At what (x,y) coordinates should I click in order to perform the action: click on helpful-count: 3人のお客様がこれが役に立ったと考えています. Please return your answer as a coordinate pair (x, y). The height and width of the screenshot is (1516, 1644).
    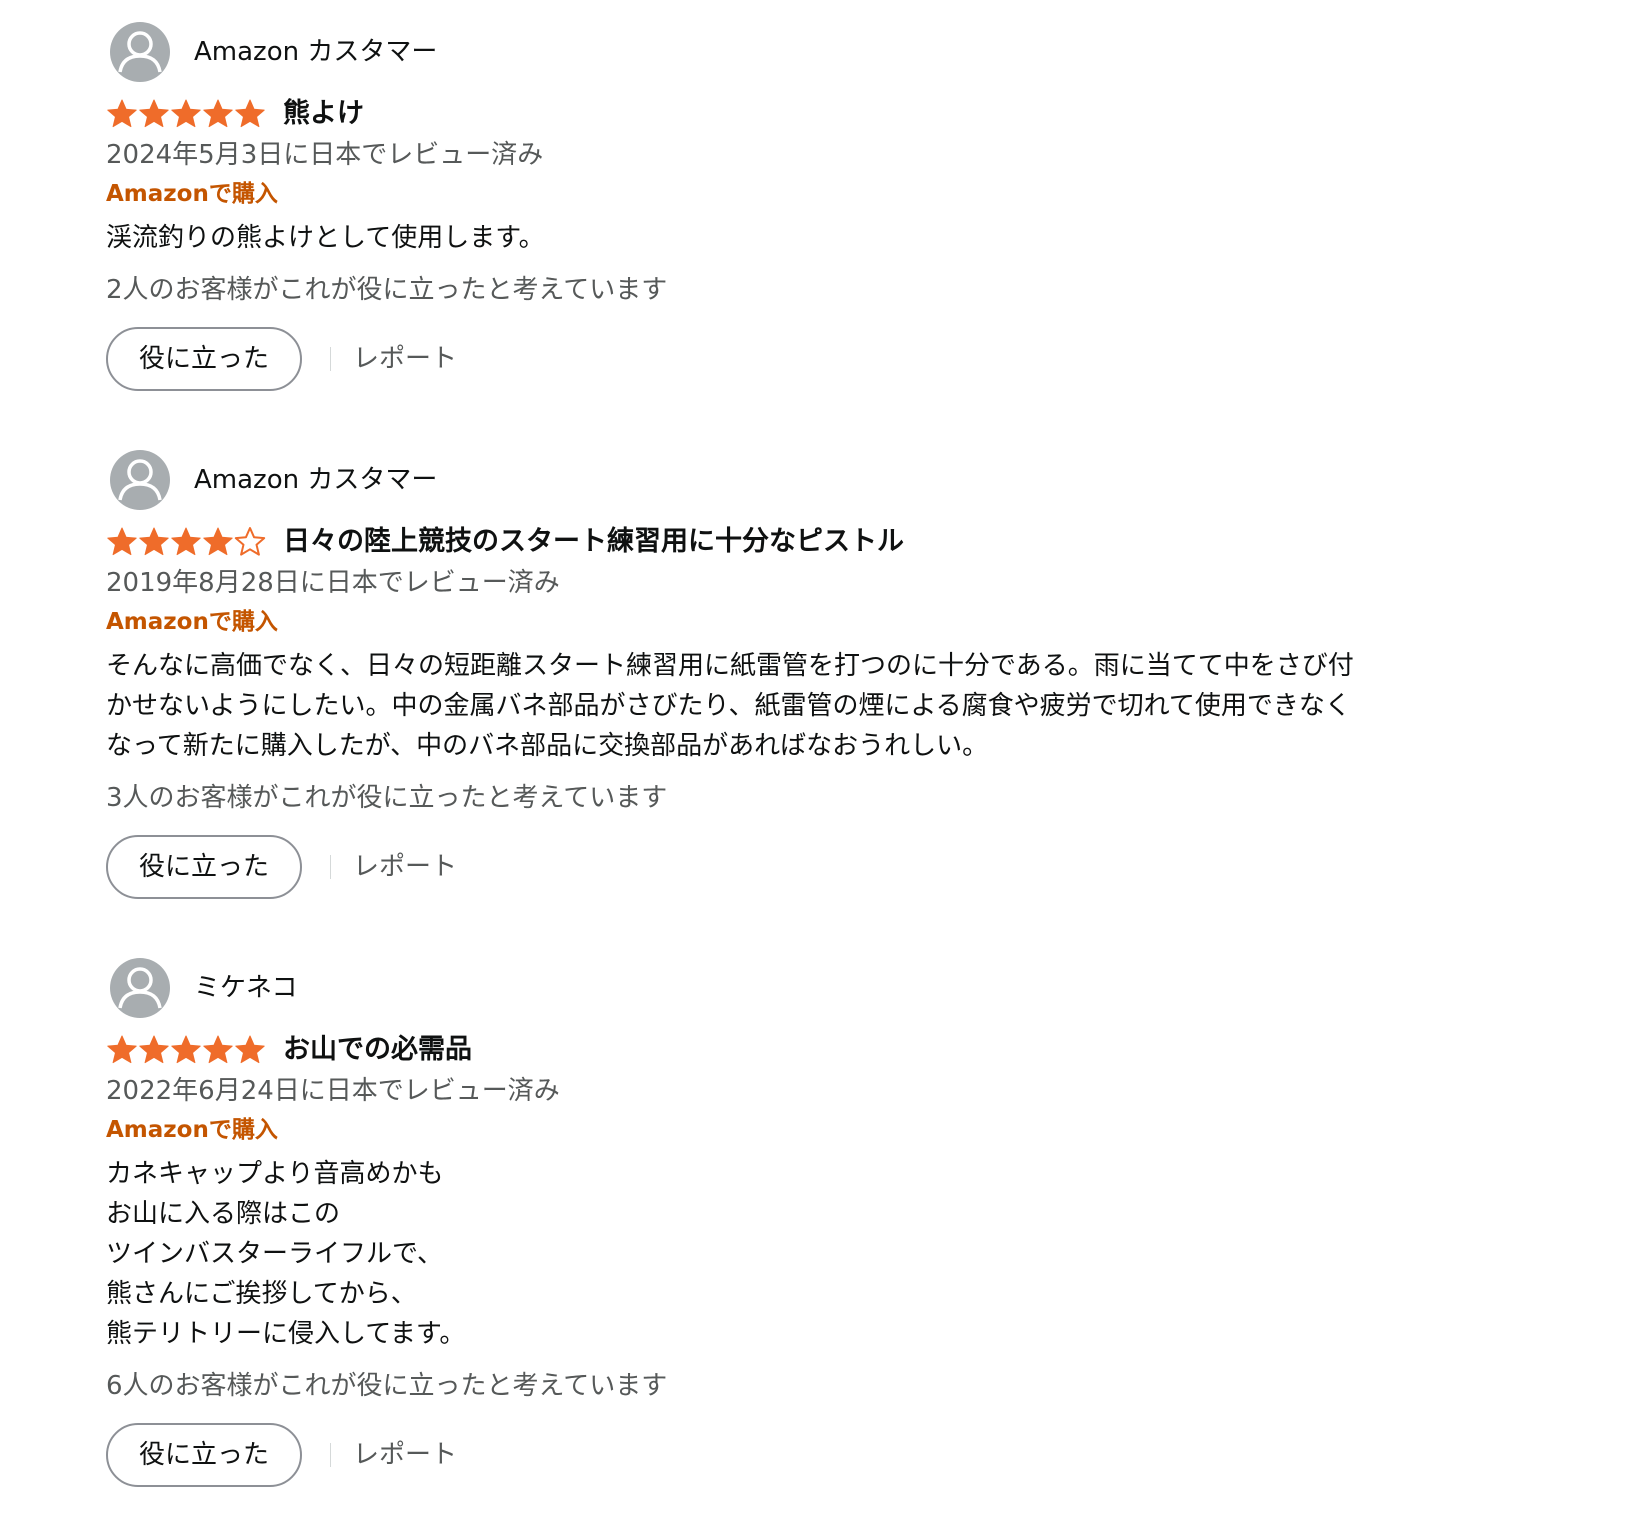
    Looking at the image, I should click on (387, 798).